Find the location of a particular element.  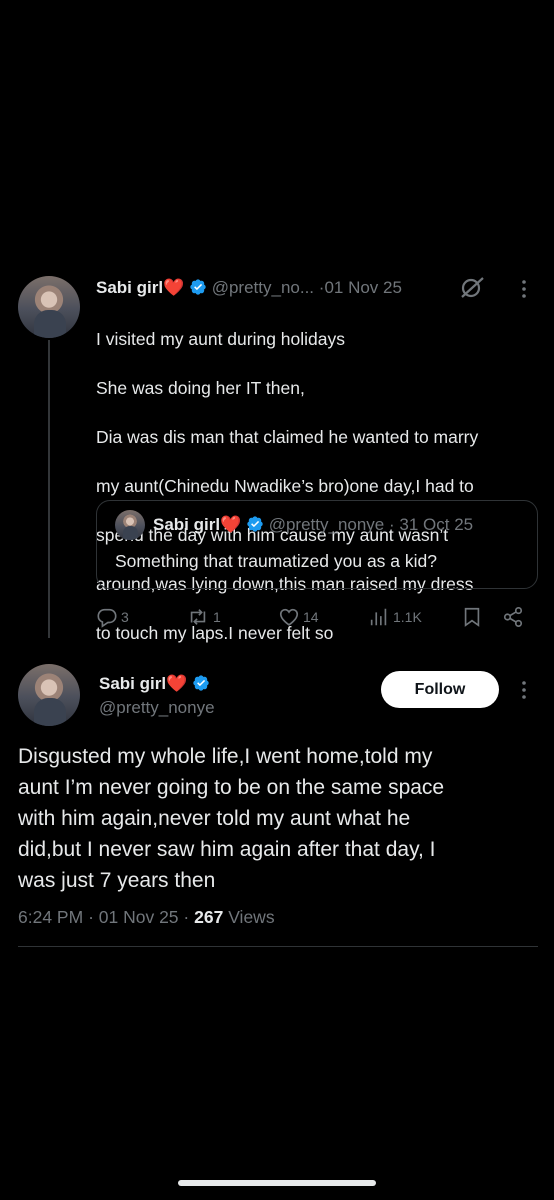

quoted-avatar is located at coordinates (130, 525).